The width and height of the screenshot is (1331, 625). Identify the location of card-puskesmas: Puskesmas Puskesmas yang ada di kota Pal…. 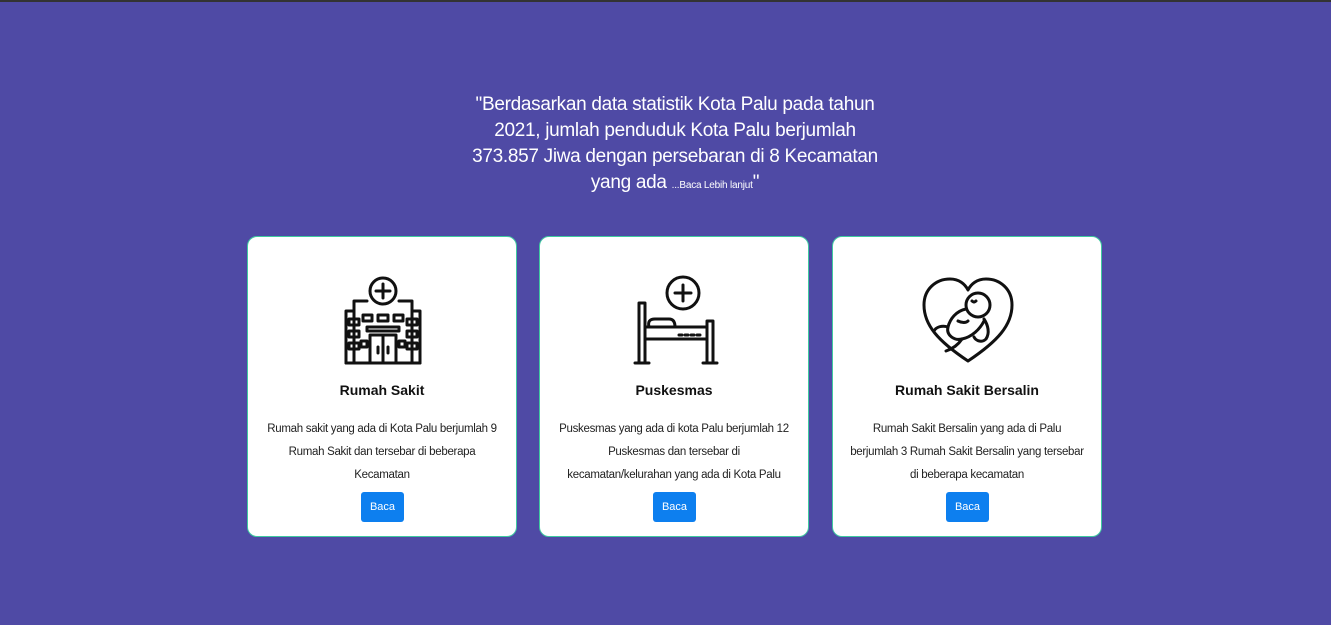
(674, 386).